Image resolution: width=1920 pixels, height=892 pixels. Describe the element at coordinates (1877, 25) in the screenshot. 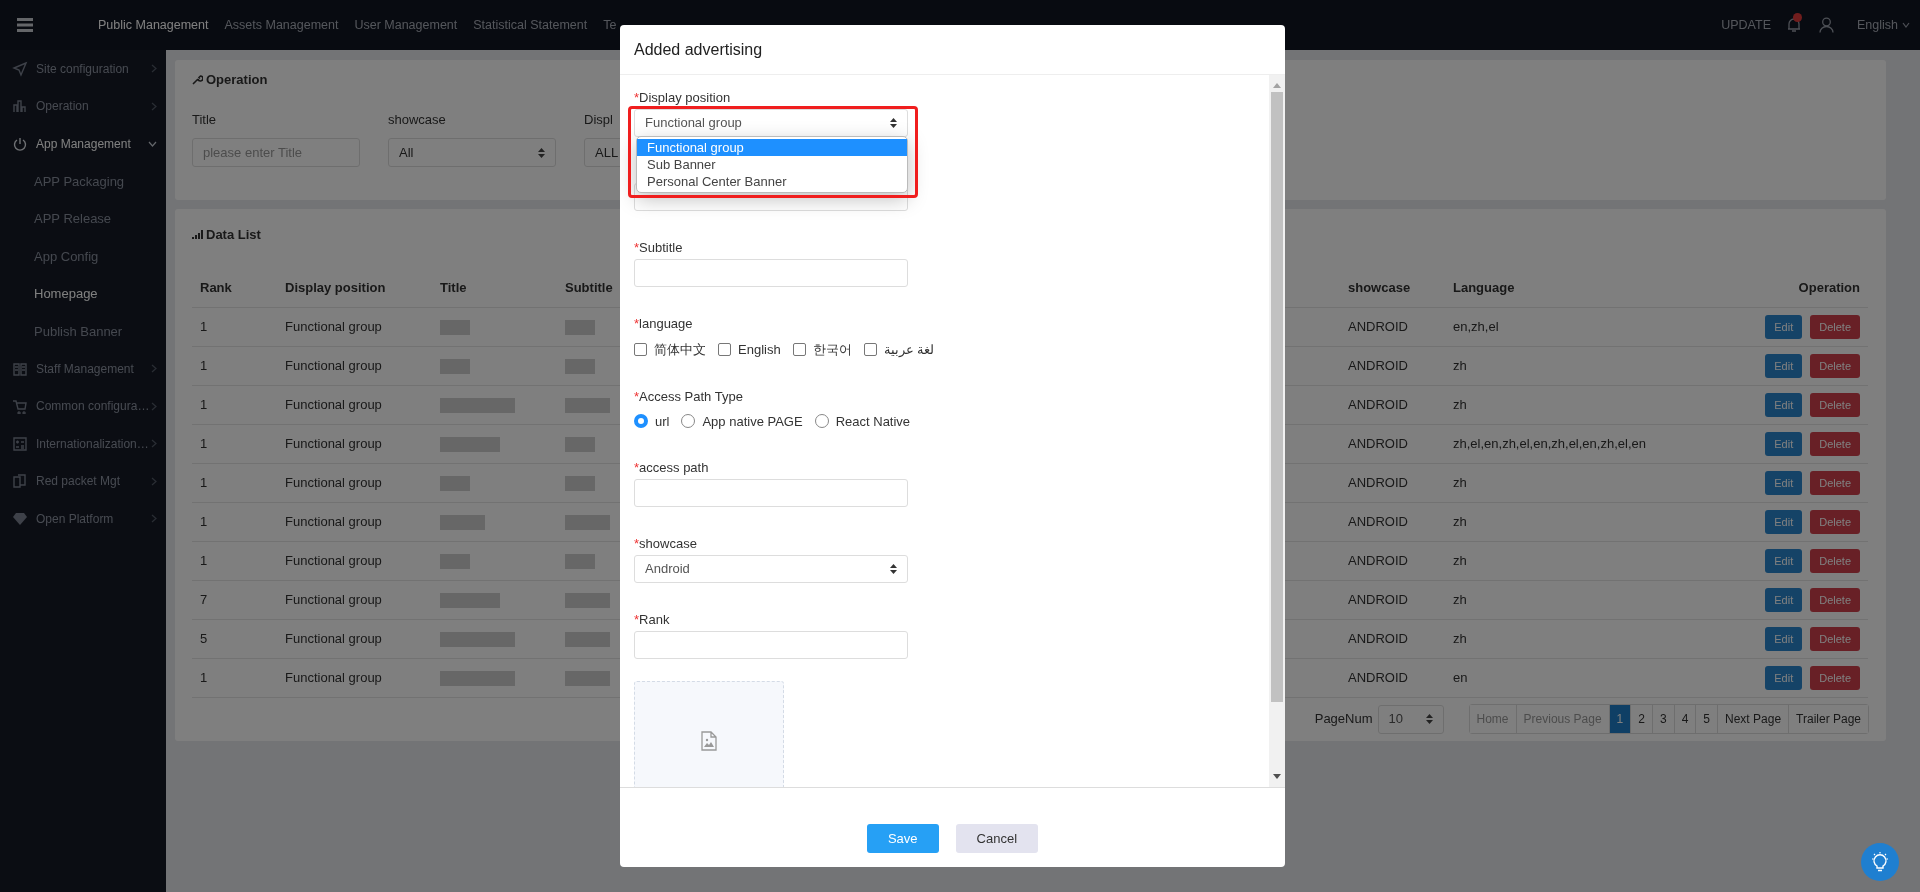

I see `language-menu: English` at that location.